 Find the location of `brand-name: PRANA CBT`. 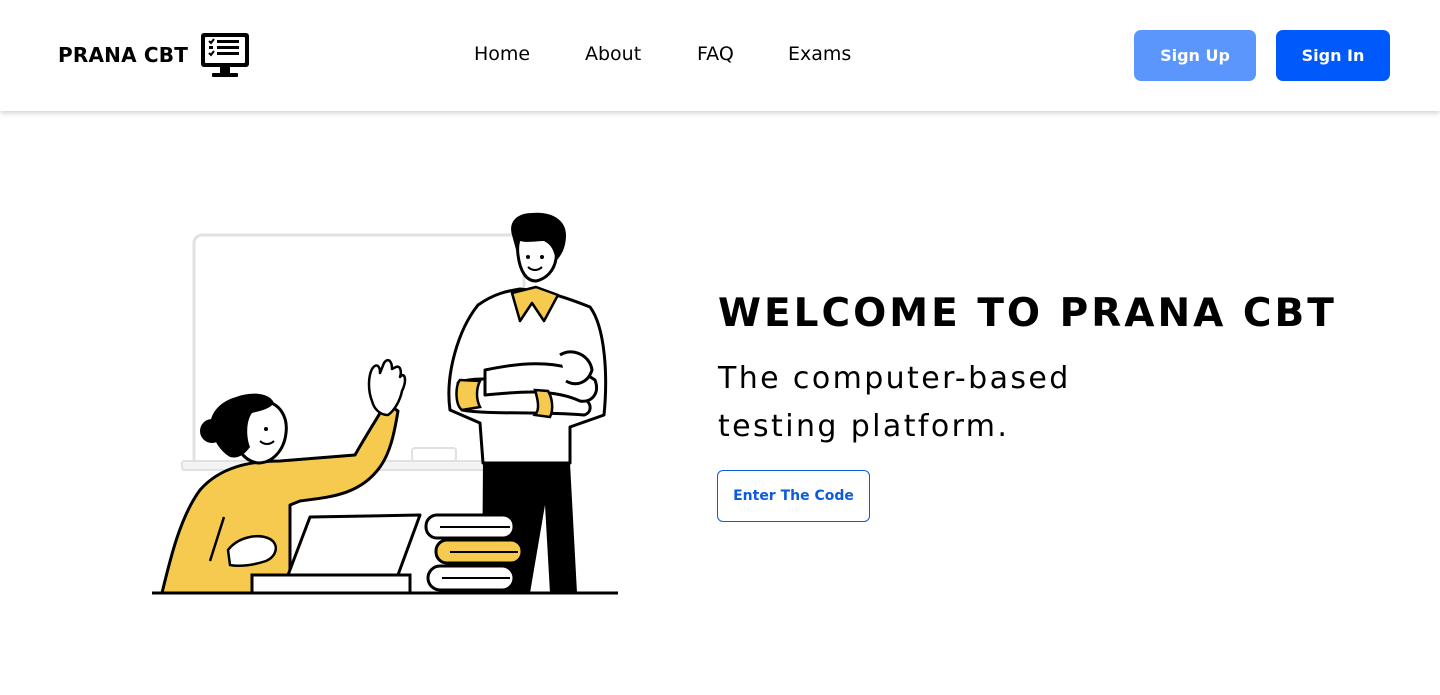

brand-name: PRANA CBT is located at coordinates (123, 55).